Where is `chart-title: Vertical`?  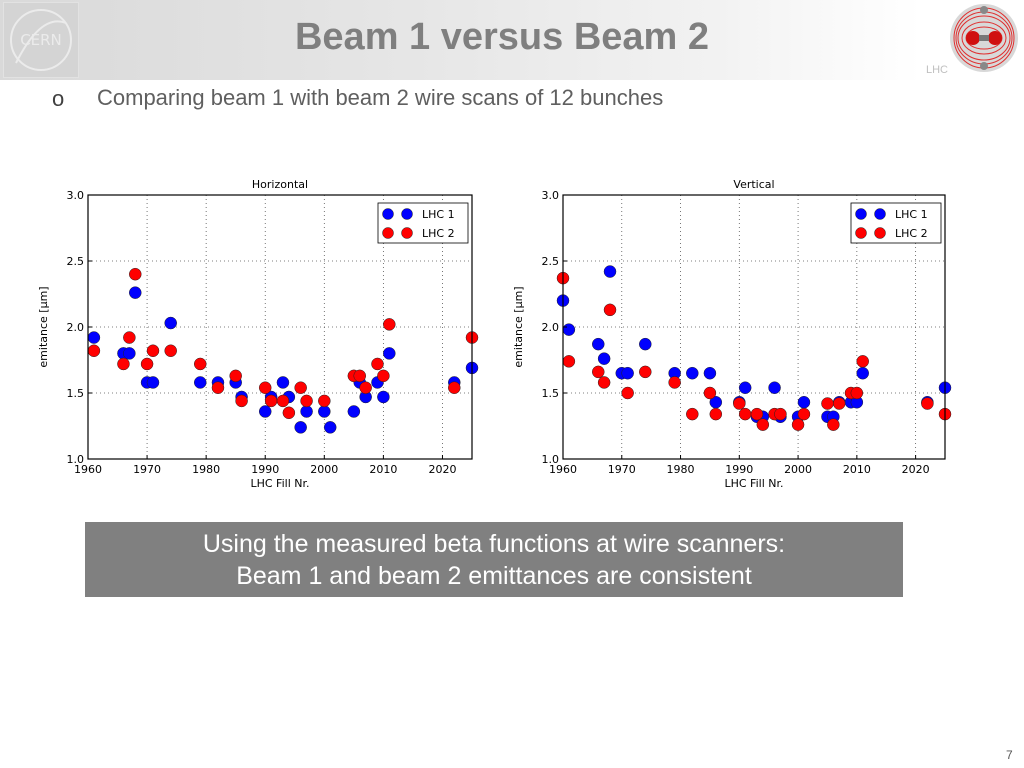 chart-title: Vertical is located at coordinates (753, 184).